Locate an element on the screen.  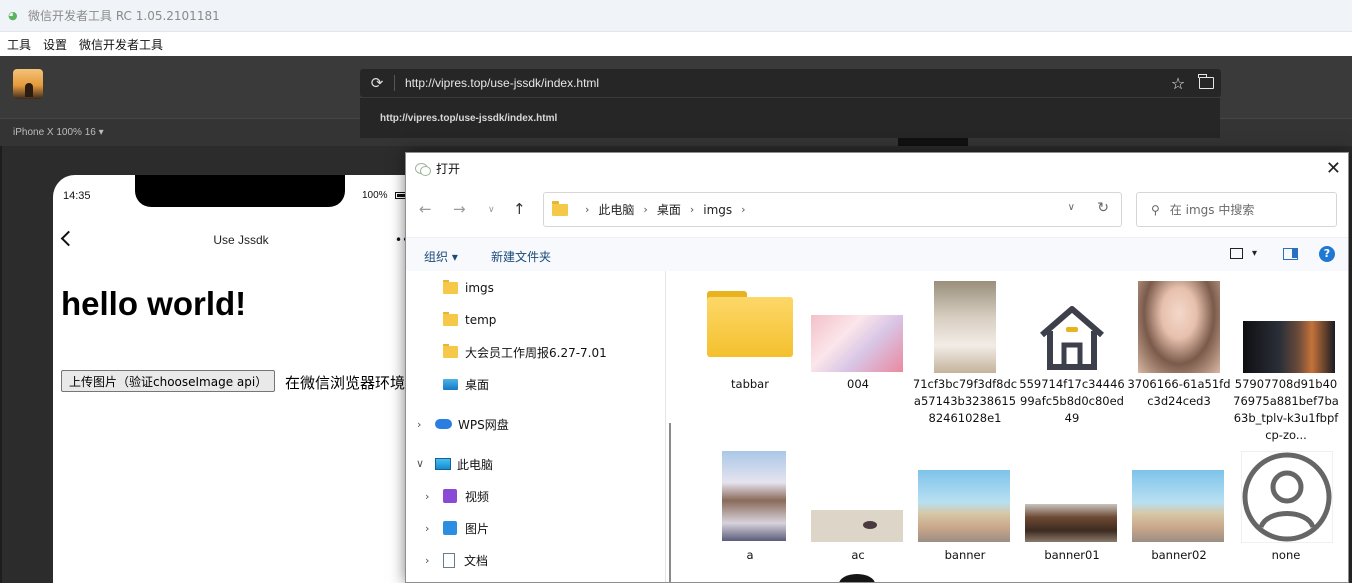
tree-item-documents: 文档 is located at coordinates (465, 560).